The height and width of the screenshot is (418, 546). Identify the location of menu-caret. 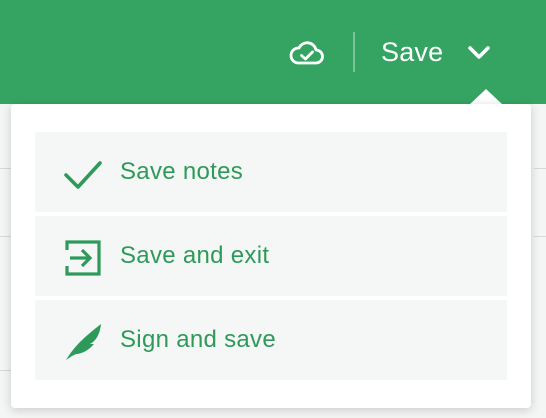
(486, 97).